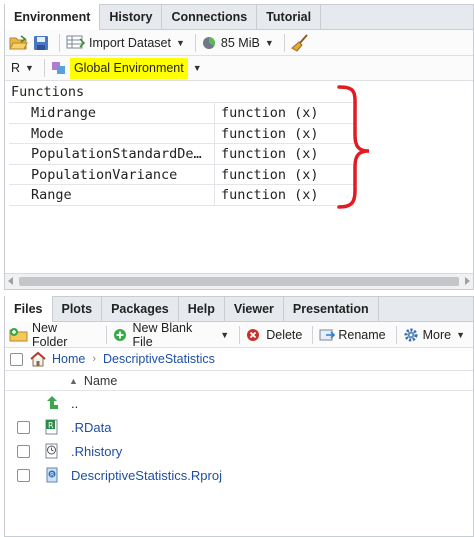 The image size is (474, 537). Describe the element at coordinates (73, 381) in the screenshot. I see `sort-ascending-icon: ▲` at that location.